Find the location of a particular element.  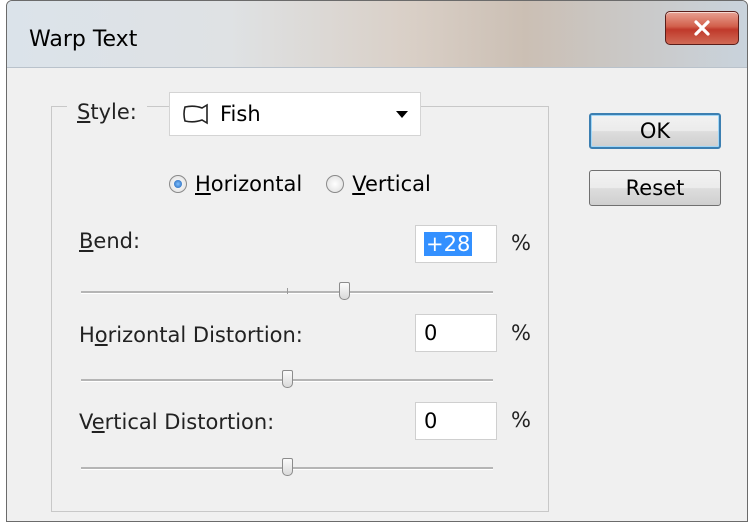

reset-button: Reset is located at coordinates (655, 188).